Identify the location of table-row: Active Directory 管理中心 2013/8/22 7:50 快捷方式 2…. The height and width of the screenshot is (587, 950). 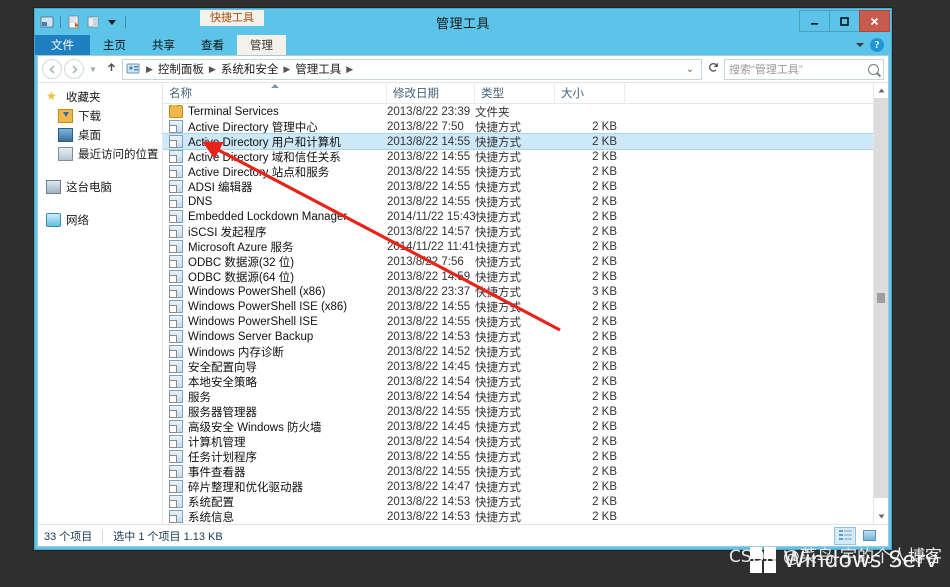
(518, 126).